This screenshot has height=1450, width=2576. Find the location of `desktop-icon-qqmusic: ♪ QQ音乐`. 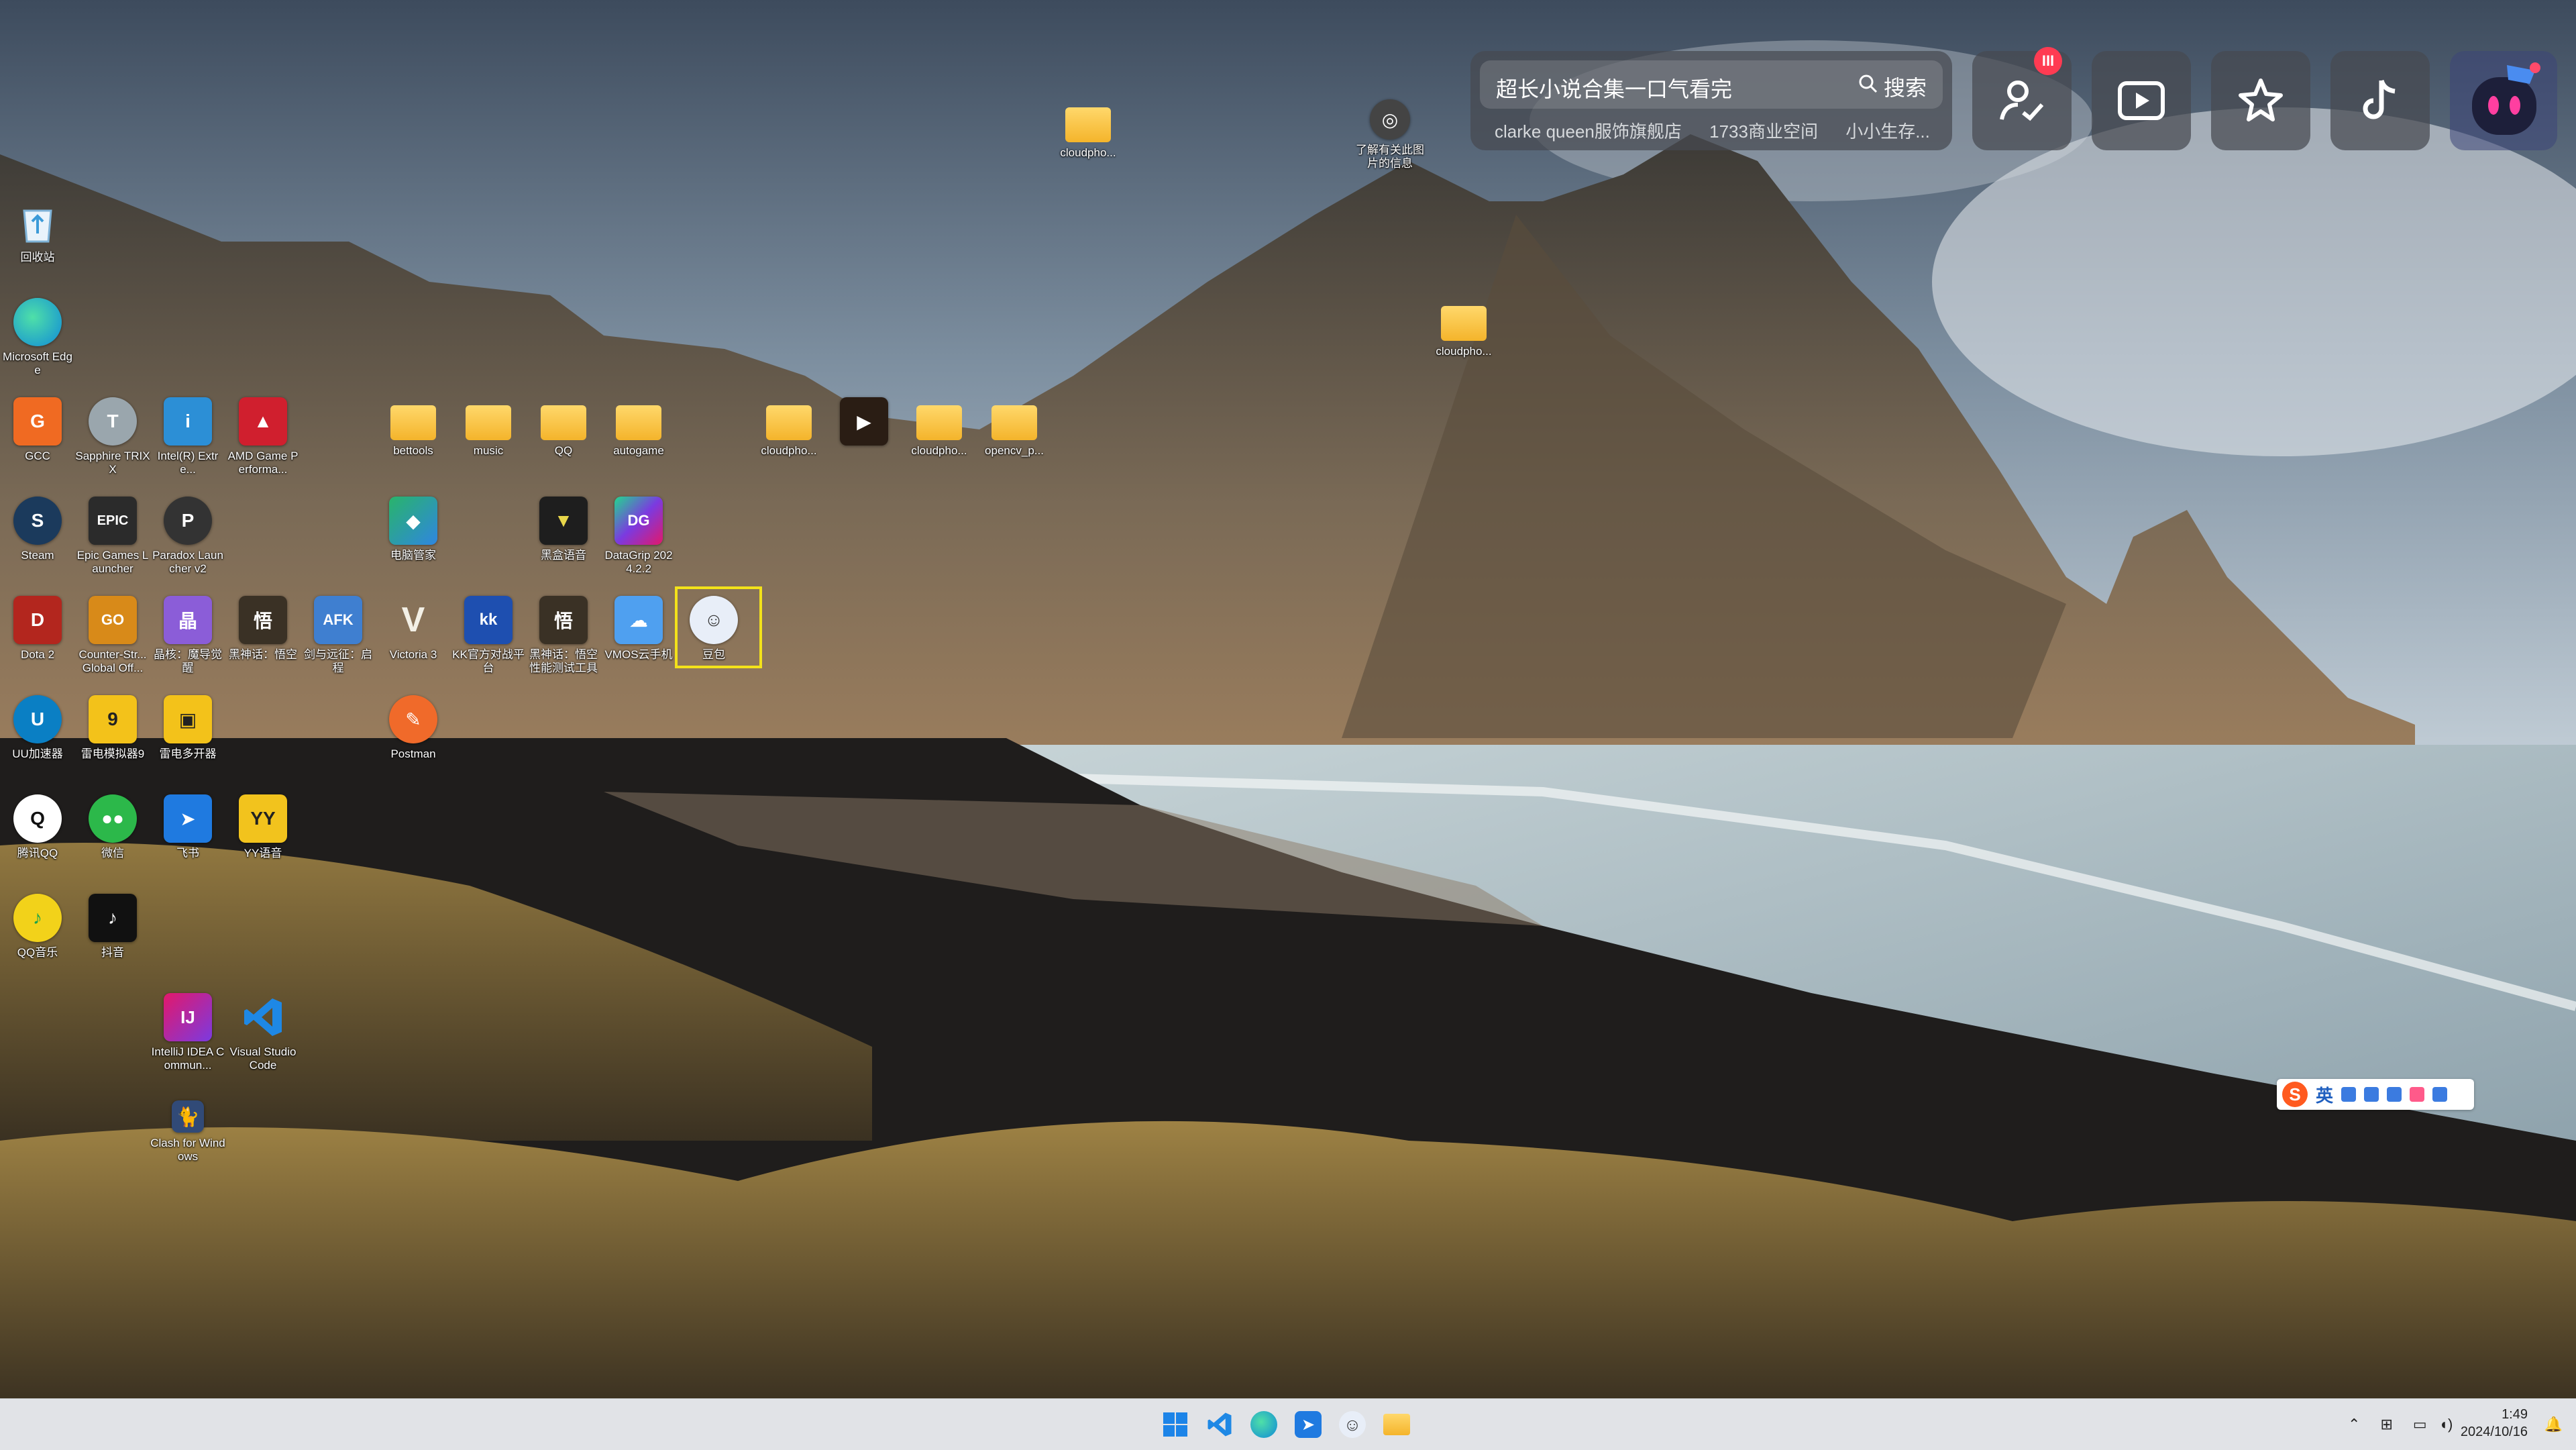

desktop-icon-qqmusic: ♪ QQ音乐 is located at coordinates (37, 927).